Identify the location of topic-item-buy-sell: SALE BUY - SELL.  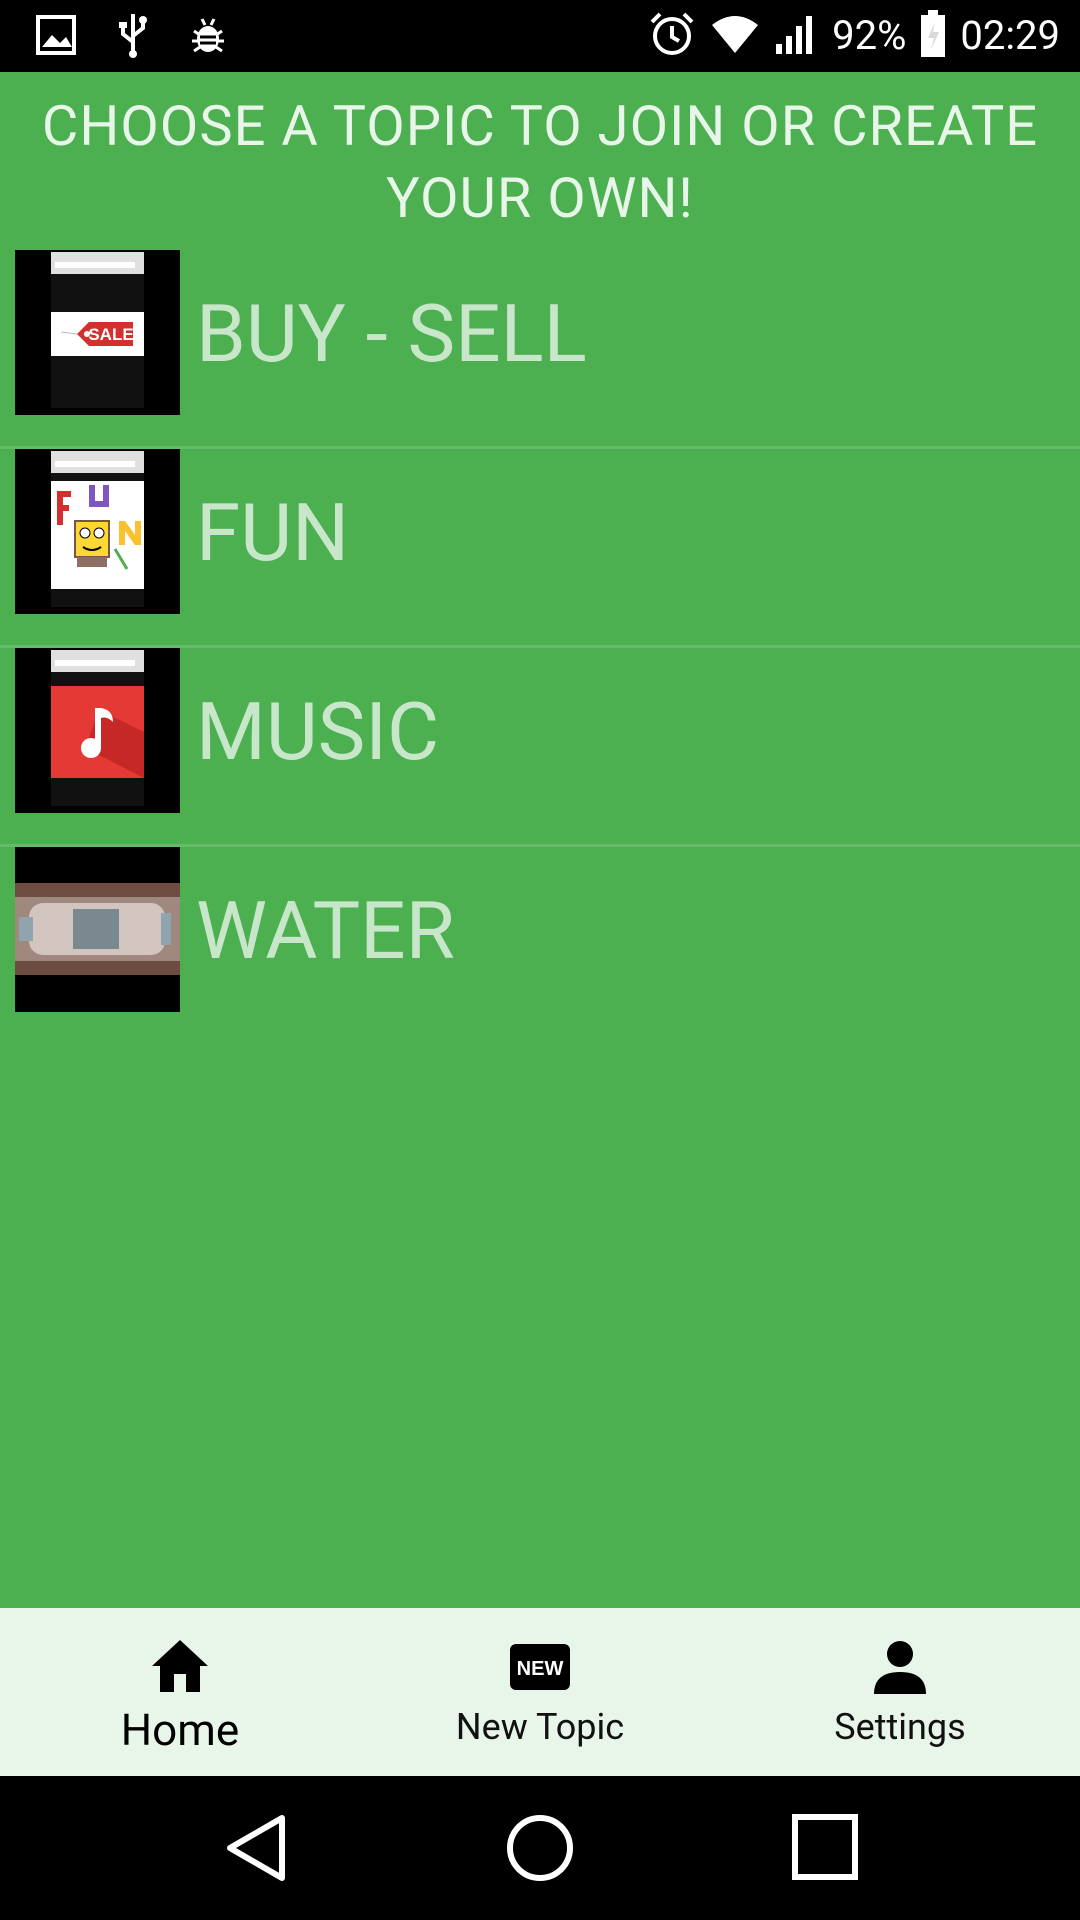
(540, 349).